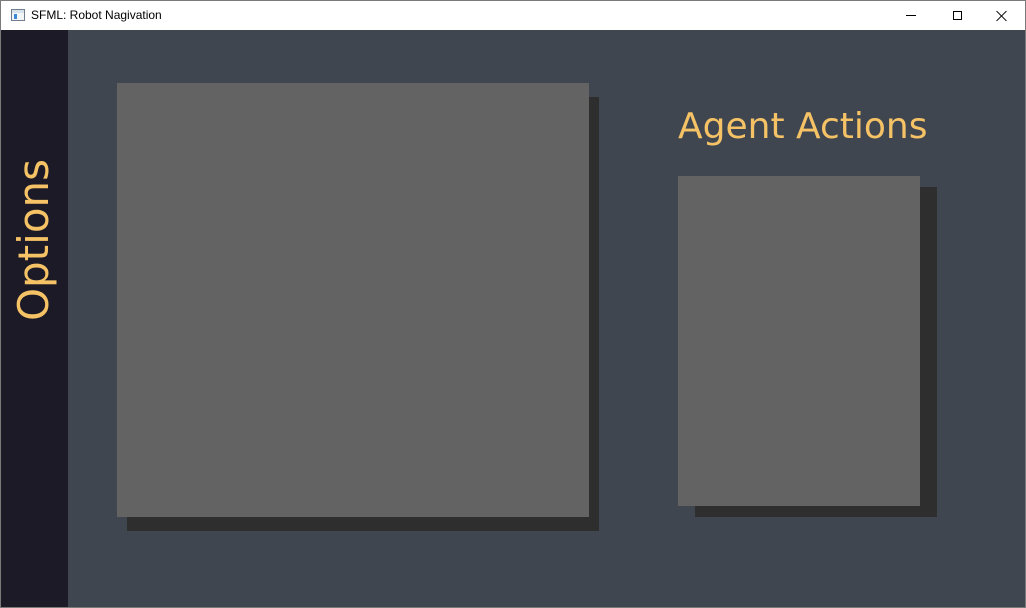  I want to click on app-window-icon, so click(18, 15).